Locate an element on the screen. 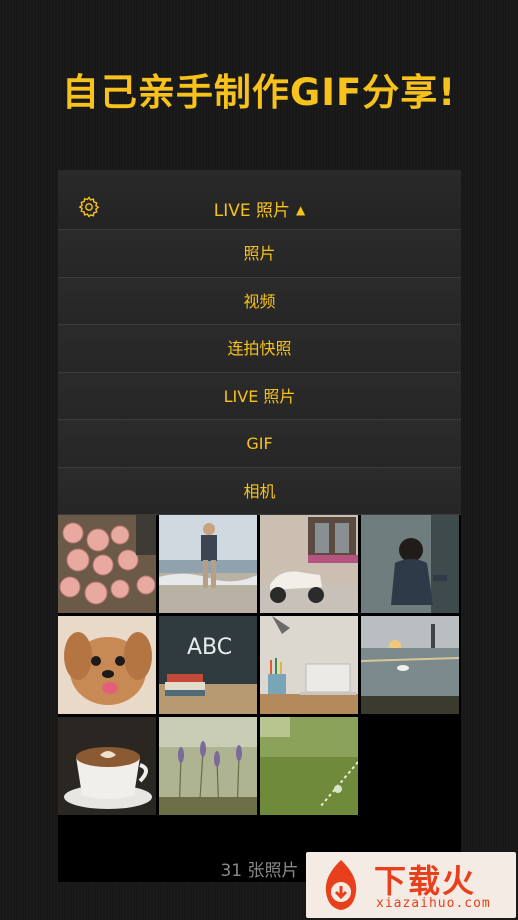  thumbnail-roses is located at coordinates (107, 564).